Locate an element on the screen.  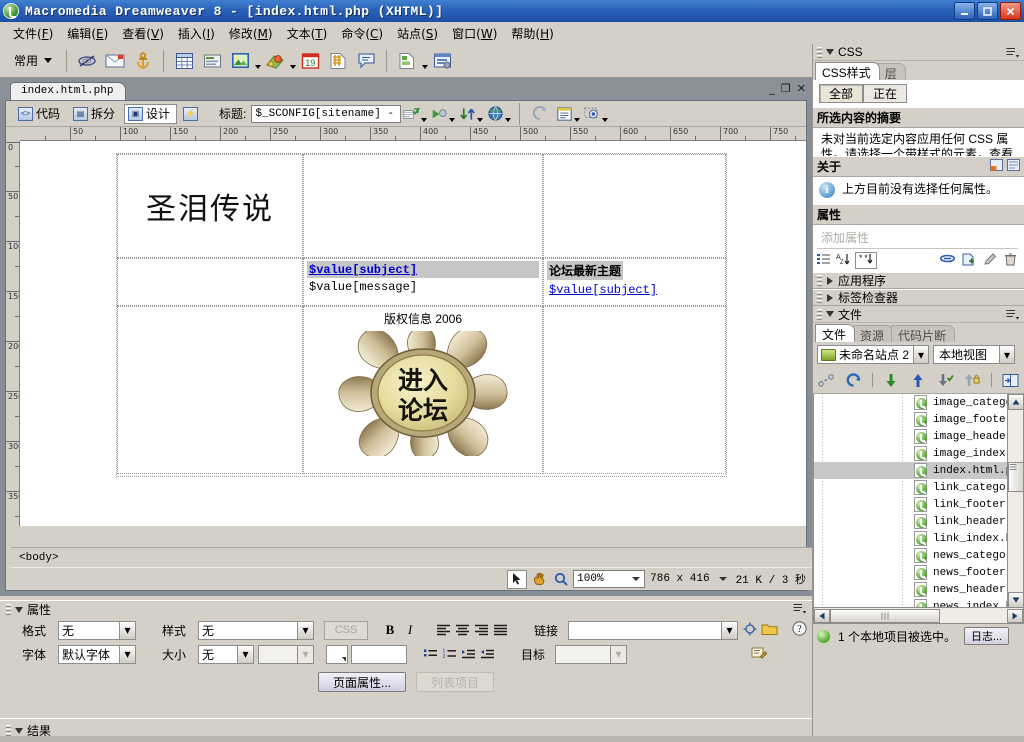
align-right-icon is located at coordinates (481, 630).